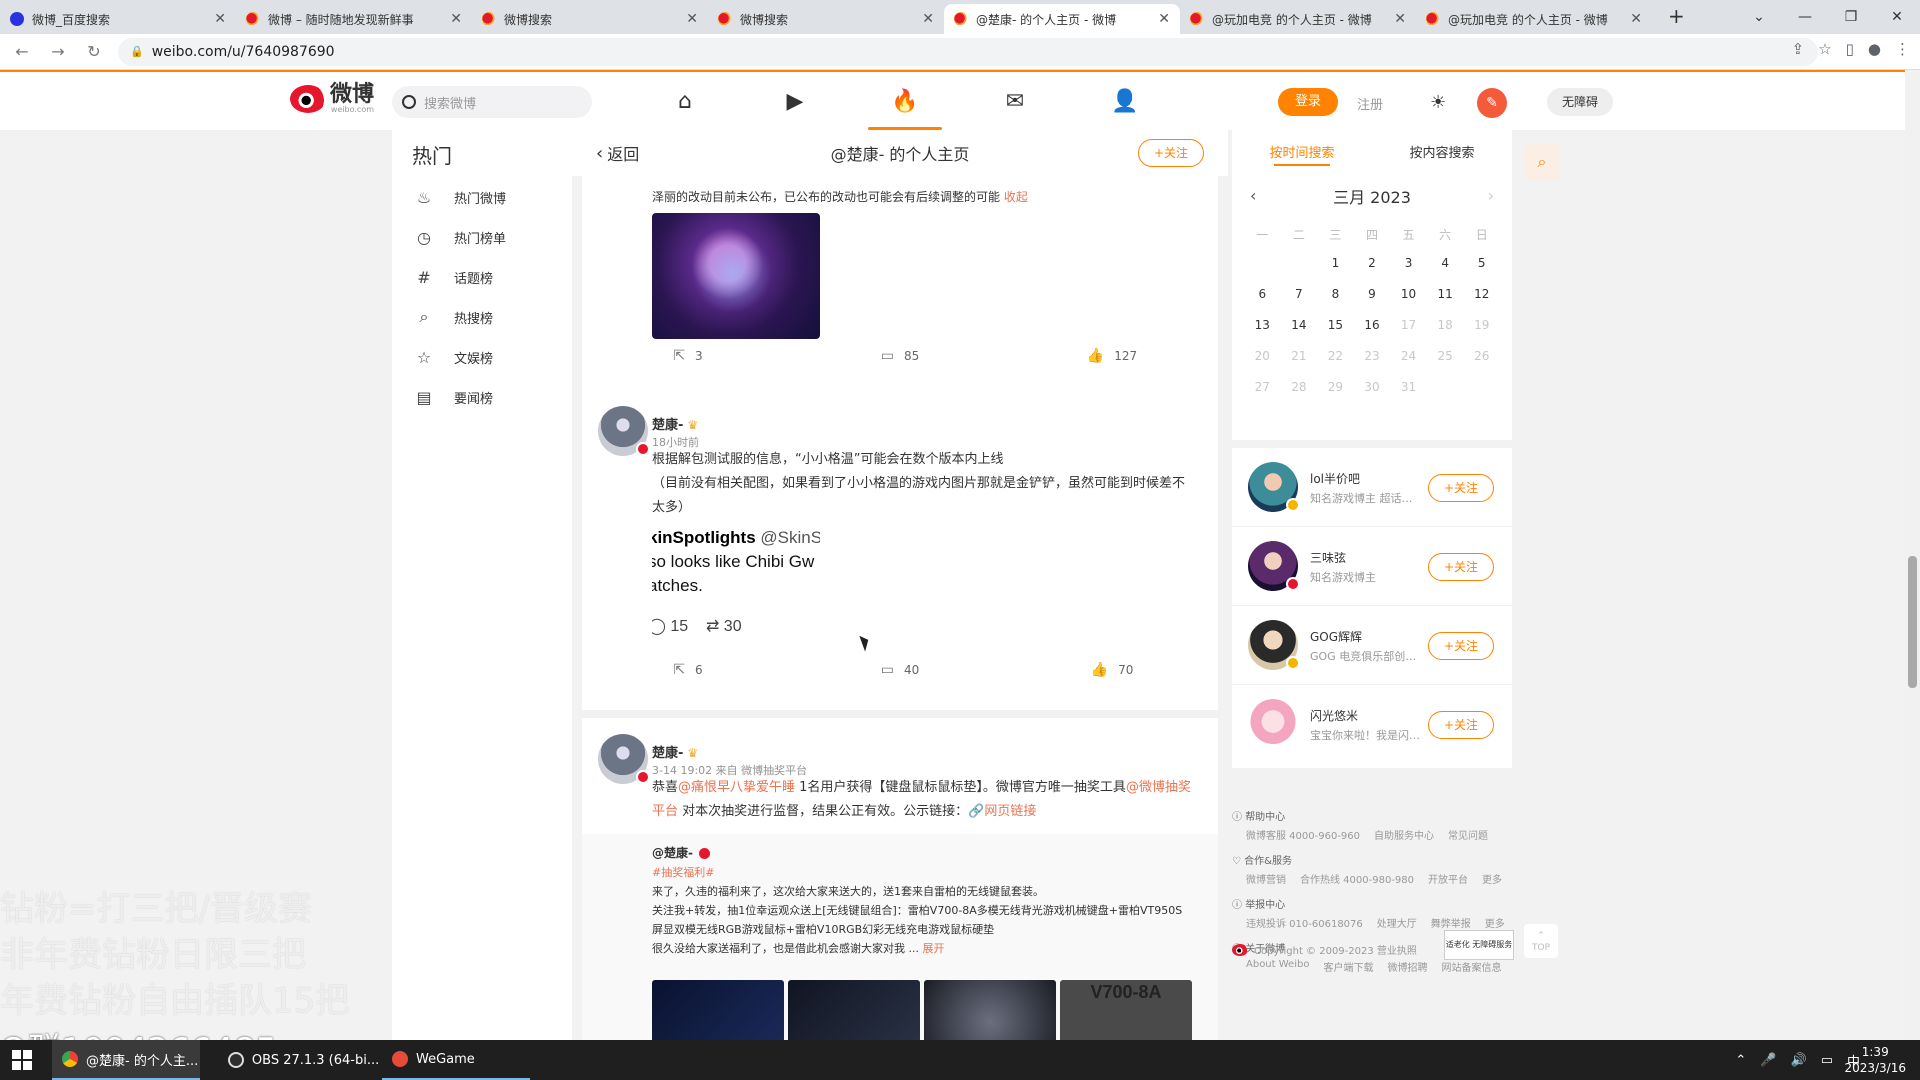 The width and height of the screenshot is (1920, 1080). Describe the element at coordinates (934, 948) in the screenshot. I see `expand-link: 展开` at that location.